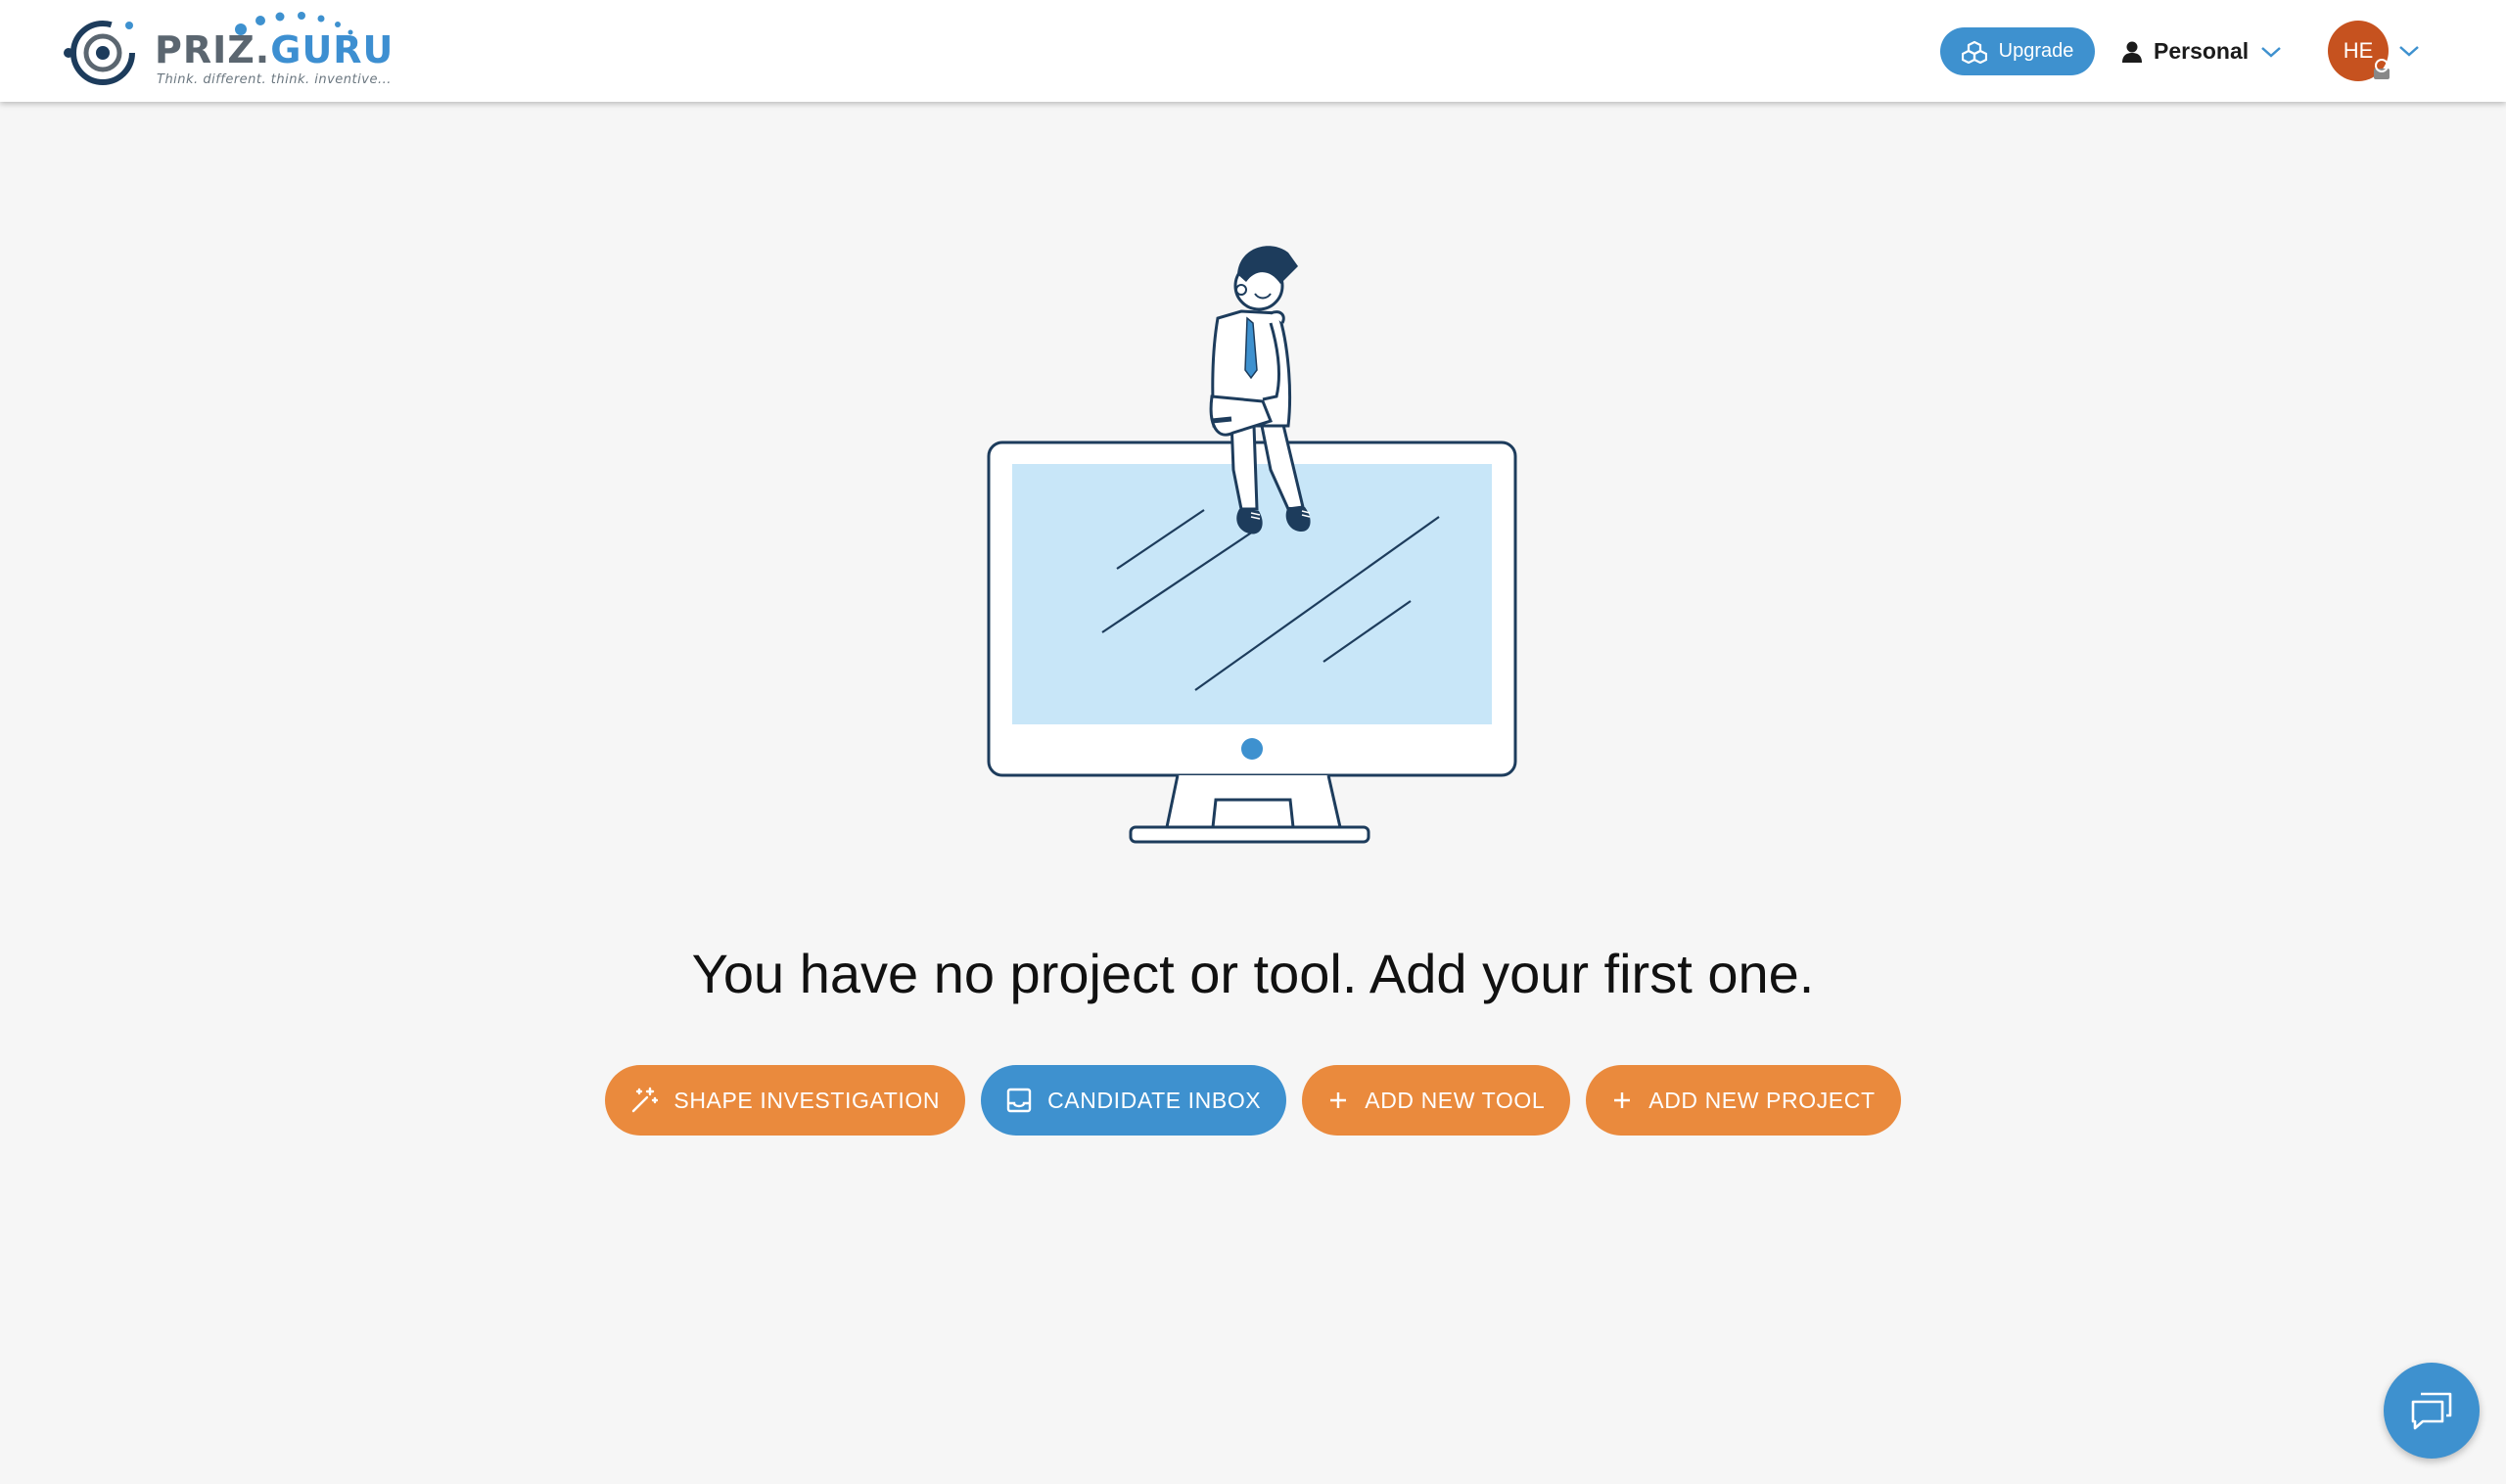  What do you see at coordinates (1154, 1100) in the screenshot?
I see `candidate-inbox-label: CANDIDATE INBOX` at bounding box center [1154, 1100].